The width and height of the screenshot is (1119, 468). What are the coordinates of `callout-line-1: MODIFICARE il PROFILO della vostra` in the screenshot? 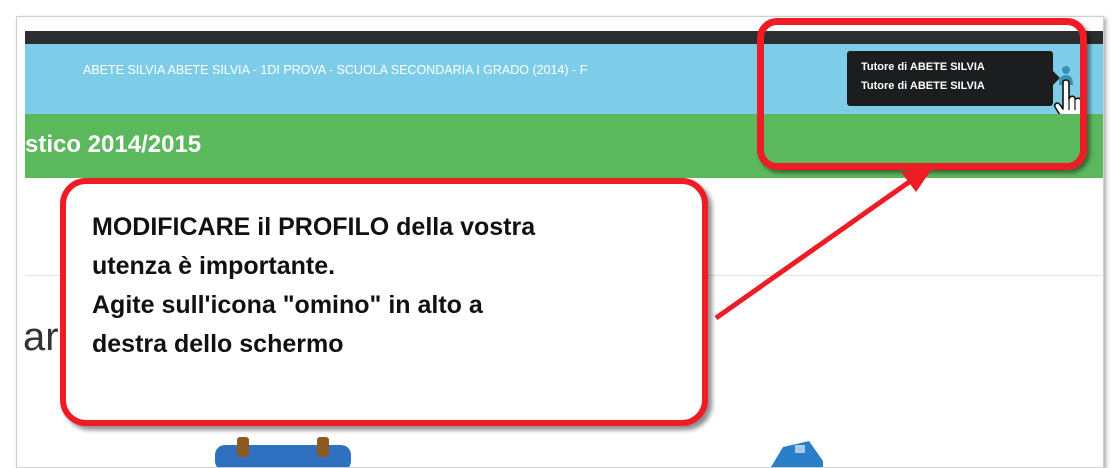 It's located at (314, 227).